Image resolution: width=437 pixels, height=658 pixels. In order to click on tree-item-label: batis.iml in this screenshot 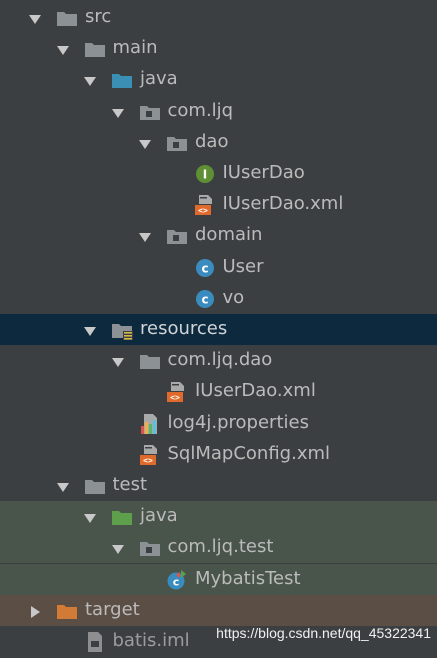, I will do `click(151, 640)`.